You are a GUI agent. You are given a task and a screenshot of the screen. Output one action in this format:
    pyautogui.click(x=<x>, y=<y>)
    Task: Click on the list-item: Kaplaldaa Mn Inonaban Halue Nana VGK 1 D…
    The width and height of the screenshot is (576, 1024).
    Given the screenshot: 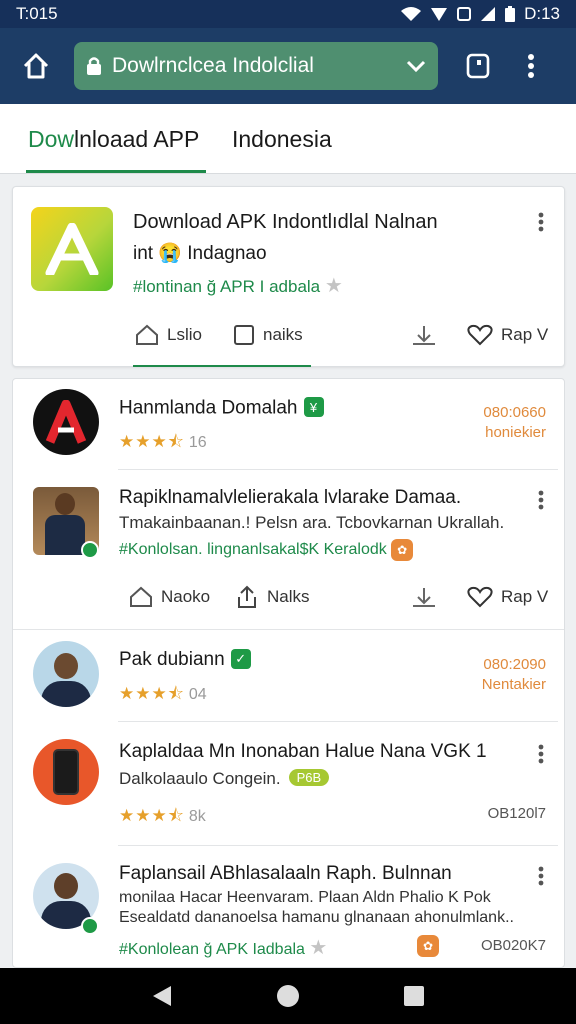 What is the action you would take?
    pyautogui.click(x=288, y=783)
    